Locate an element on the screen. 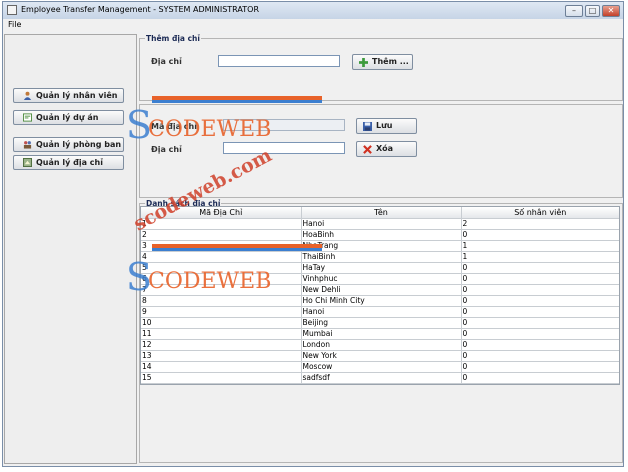 This screenshot has height=472, width=628. address-id-field is located at coordinates (284, 125).